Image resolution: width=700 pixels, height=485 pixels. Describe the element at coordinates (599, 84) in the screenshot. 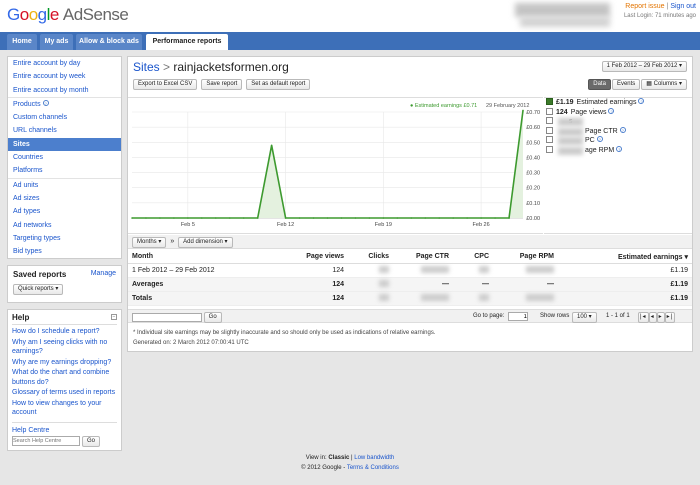

I see `data-view-button: Data` at that location.